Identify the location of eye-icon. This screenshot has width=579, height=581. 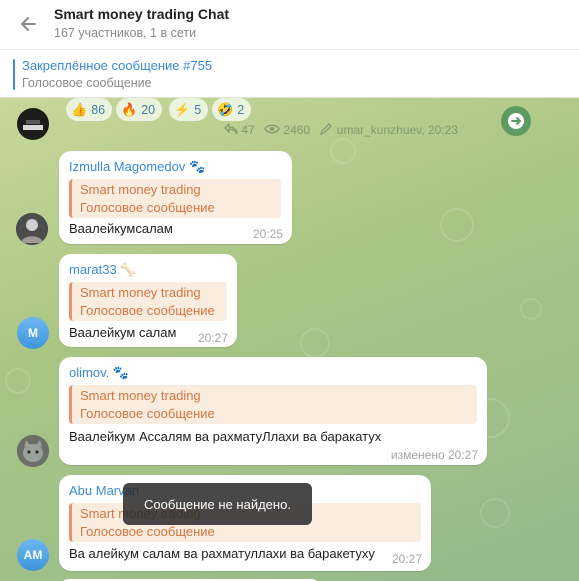
(272, 129).